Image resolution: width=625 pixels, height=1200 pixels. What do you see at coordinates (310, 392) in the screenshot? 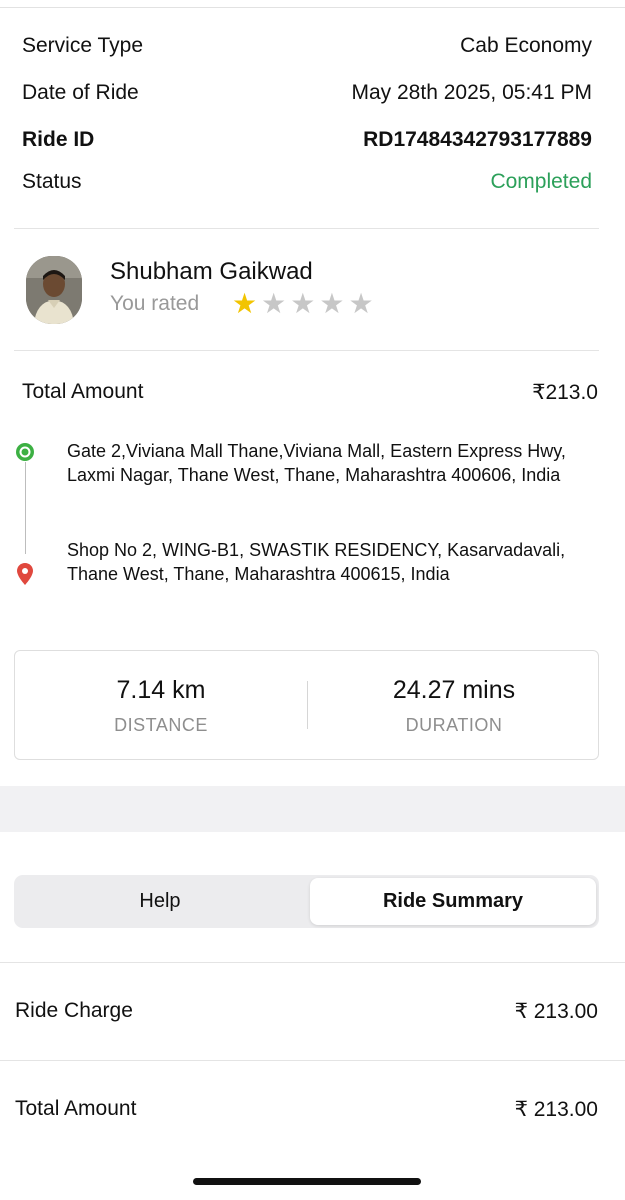
I see `total-amount-row: Total Amount ₹213.0` at bounding box center [310, 392].